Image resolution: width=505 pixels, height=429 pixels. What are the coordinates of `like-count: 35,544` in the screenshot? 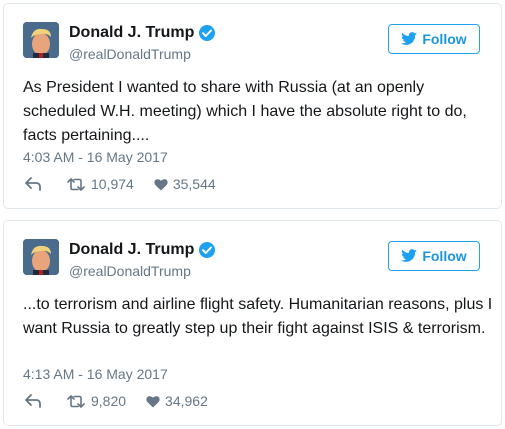 It's located at (194, 184).